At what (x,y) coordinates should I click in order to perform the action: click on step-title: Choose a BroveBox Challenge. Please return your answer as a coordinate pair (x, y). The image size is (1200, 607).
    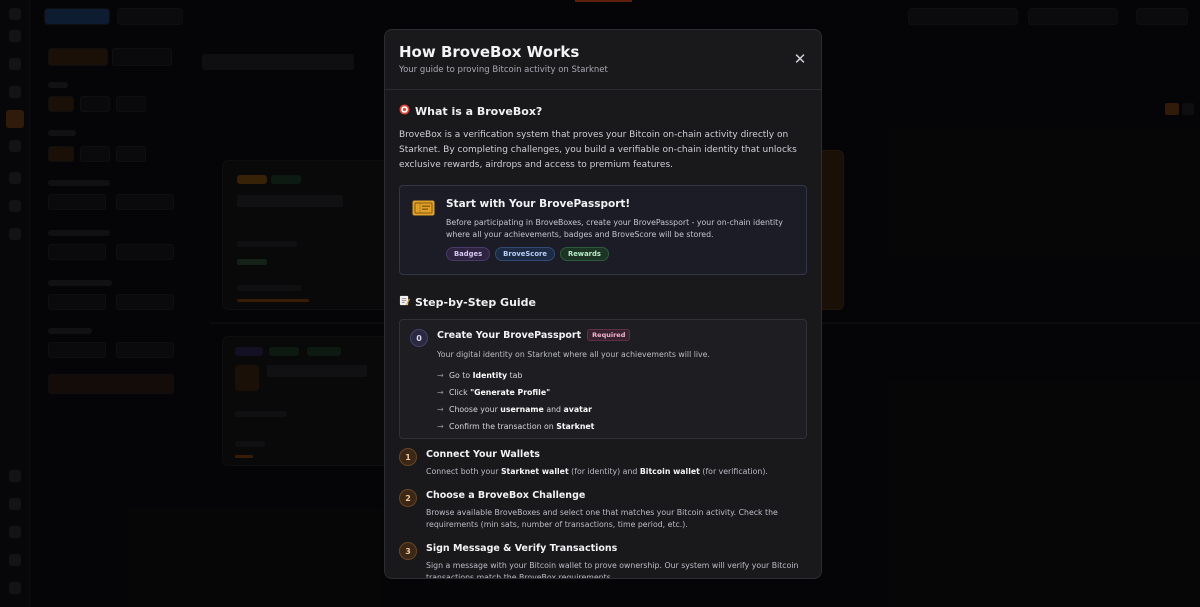
    Looking at the image, I should click on (506, 495).